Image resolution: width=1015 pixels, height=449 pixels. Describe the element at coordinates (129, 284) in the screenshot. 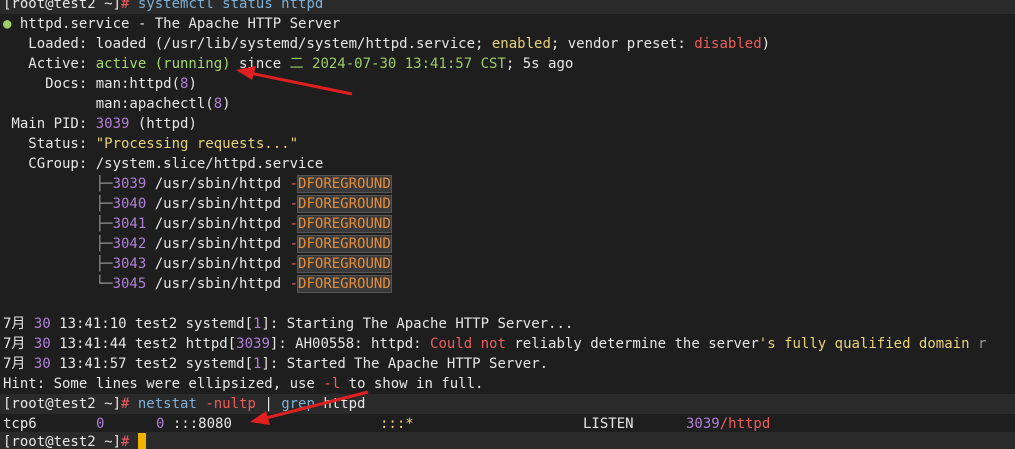

I see `process-pid: 3045` at that location.